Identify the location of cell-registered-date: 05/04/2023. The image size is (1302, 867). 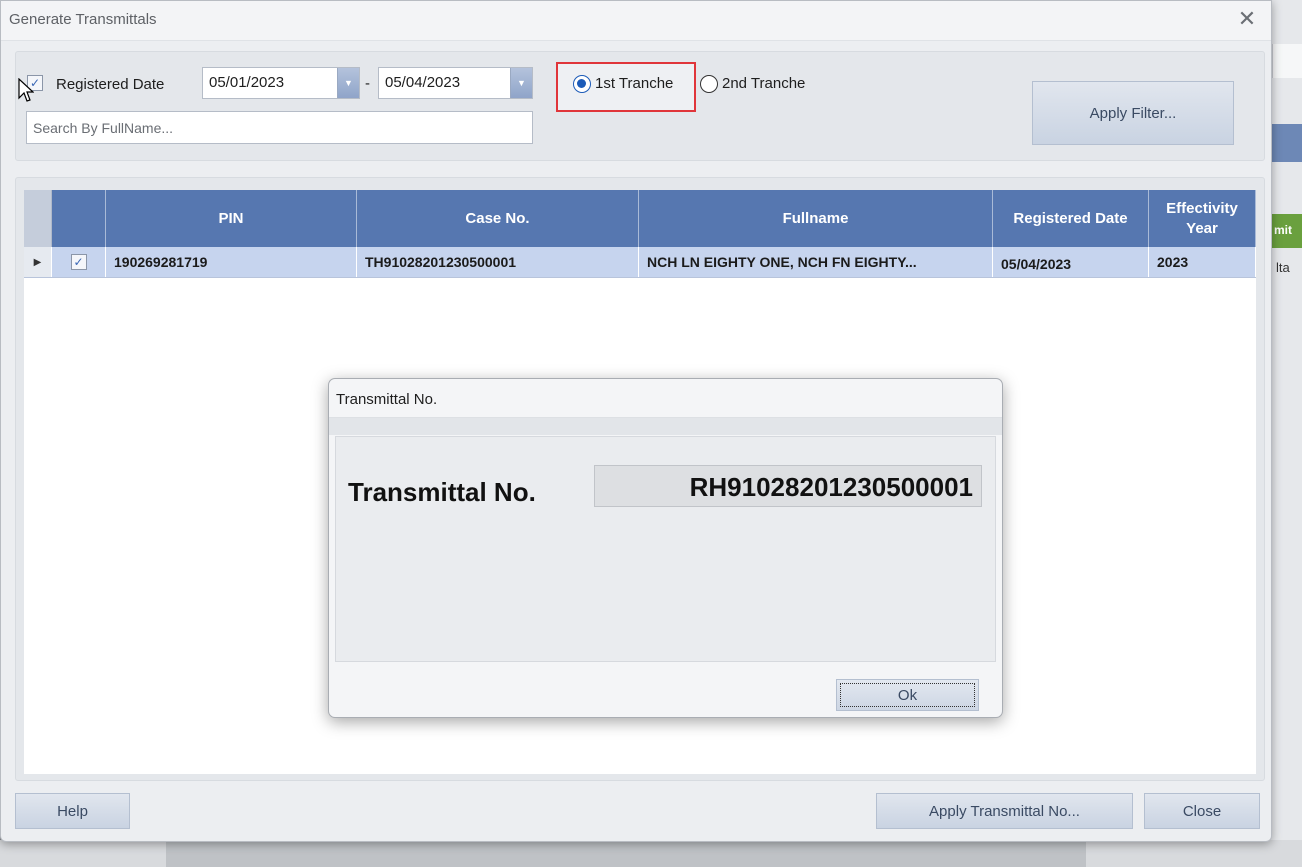
(1071, 262).